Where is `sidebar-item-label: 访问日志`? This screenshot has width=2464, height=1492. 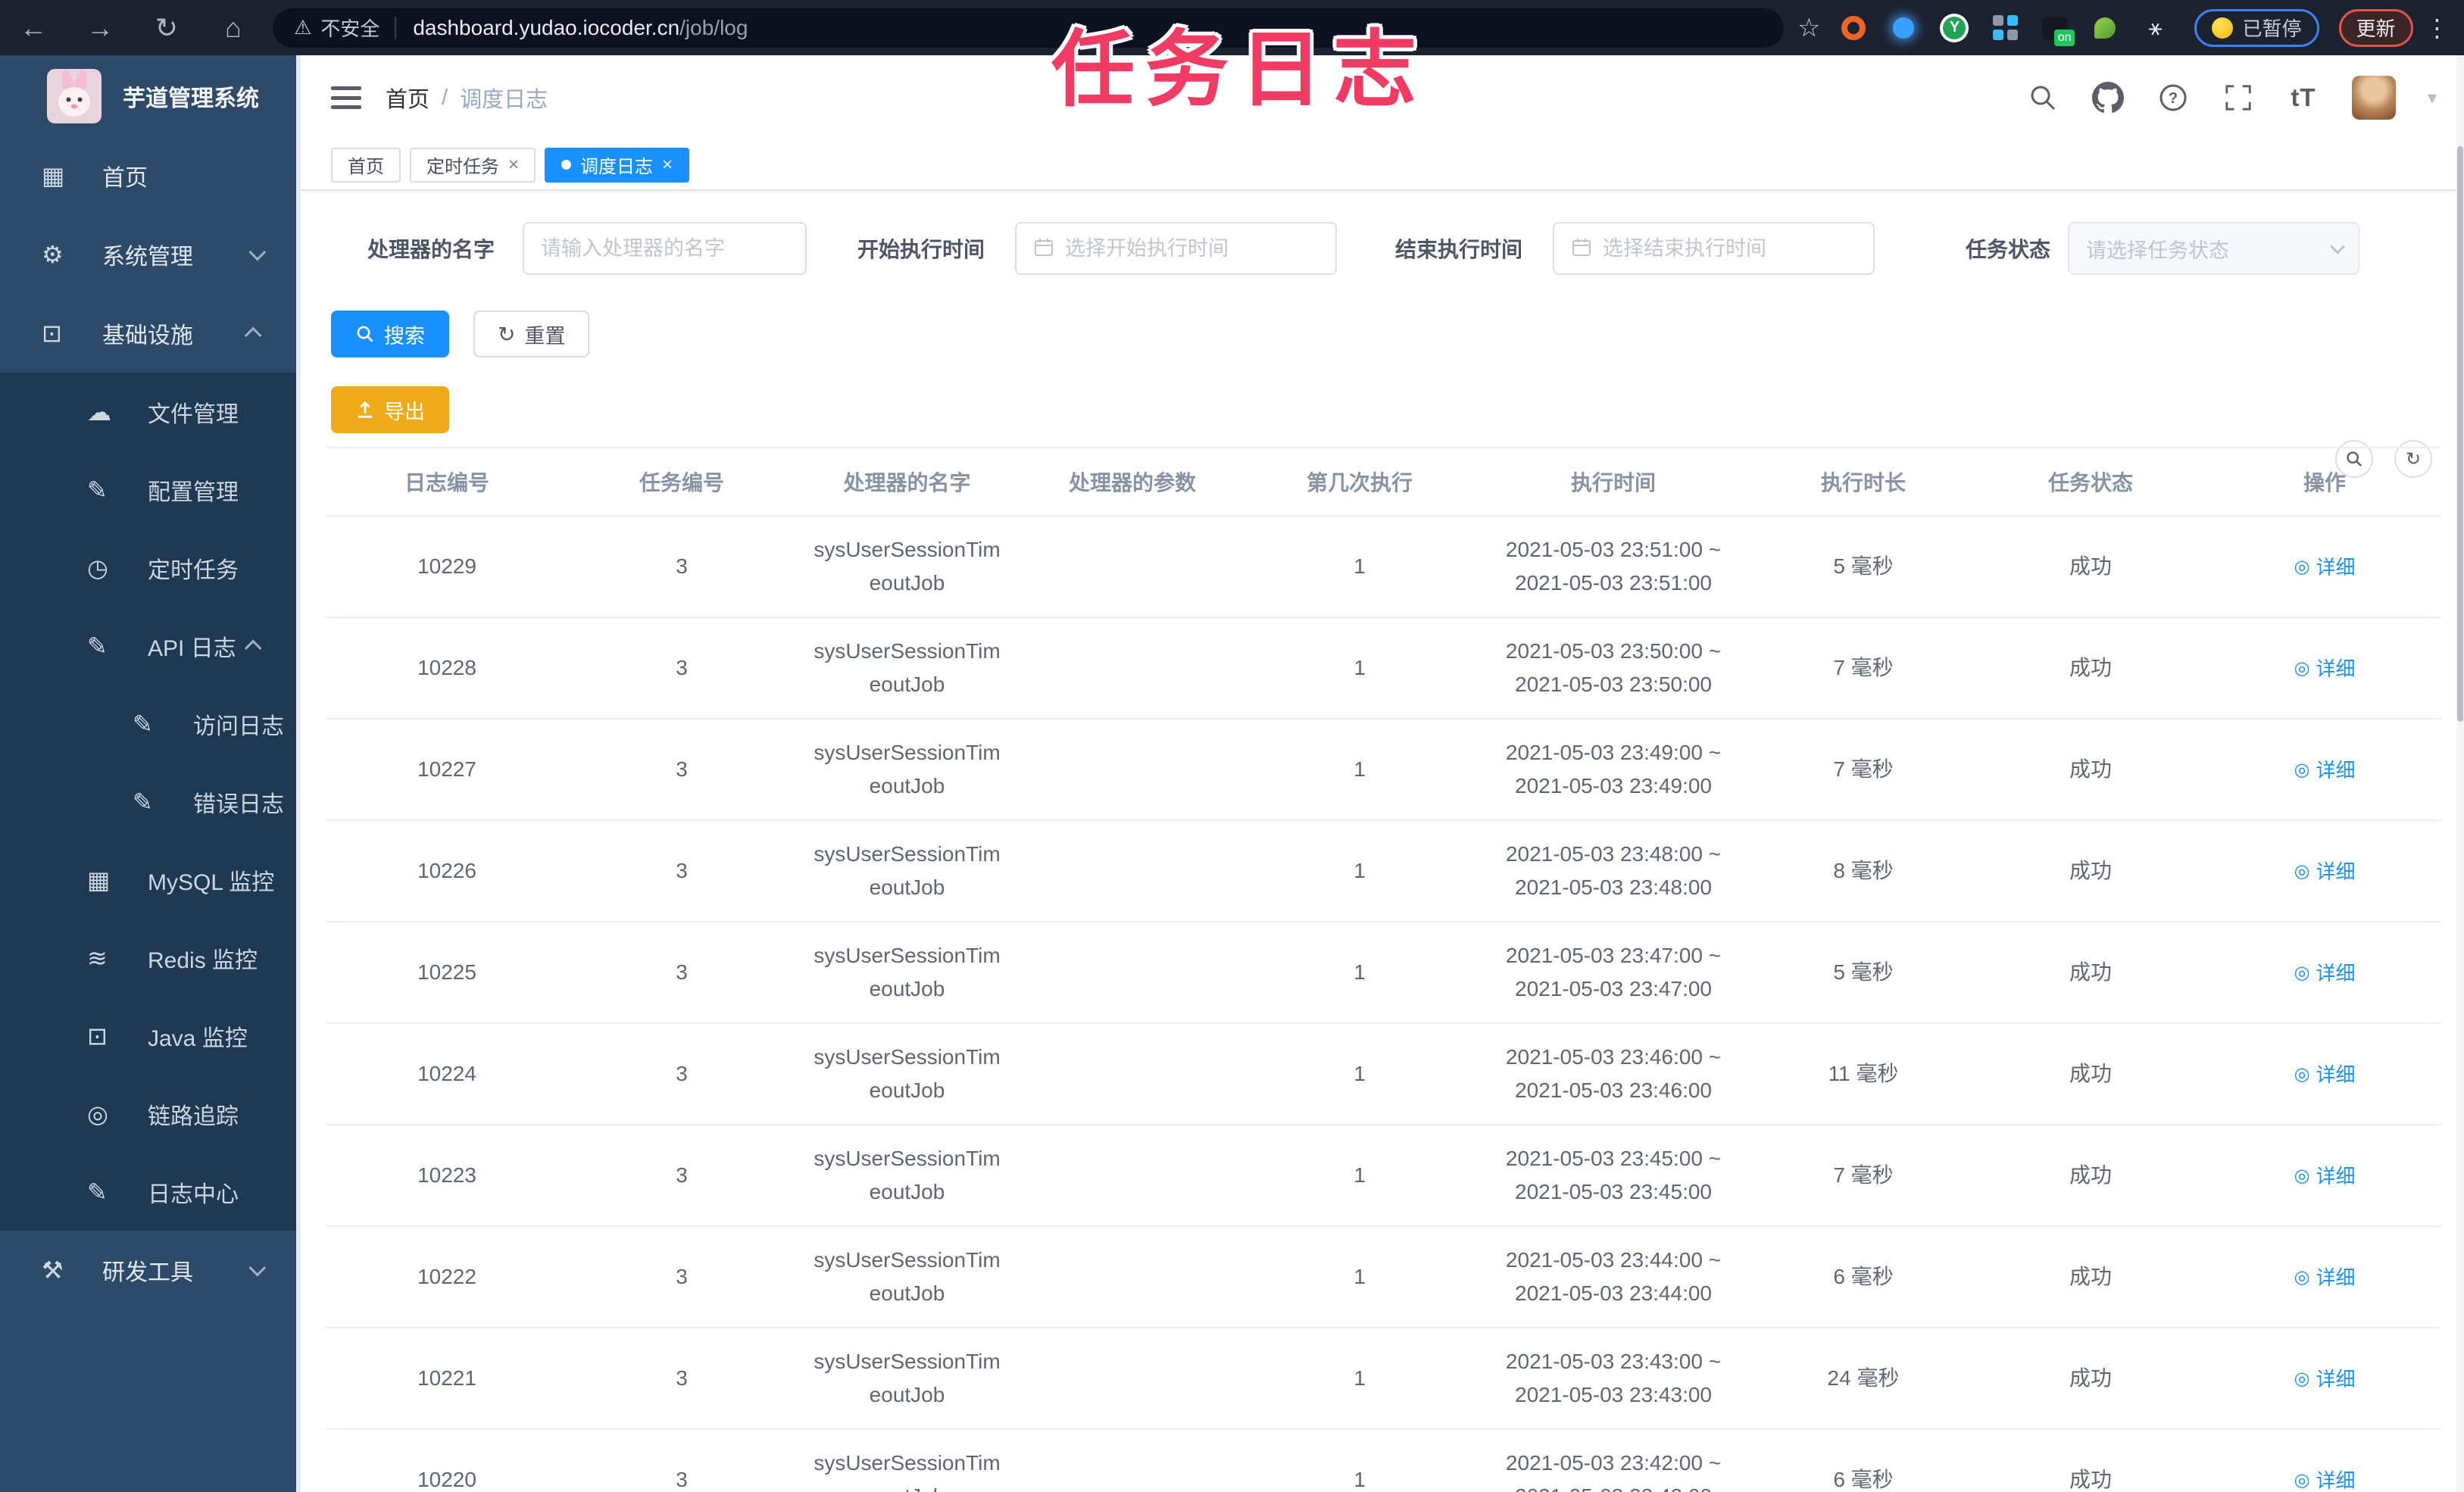 sidebar-item-label: 访问日志 is located at coordinates (238, 726).